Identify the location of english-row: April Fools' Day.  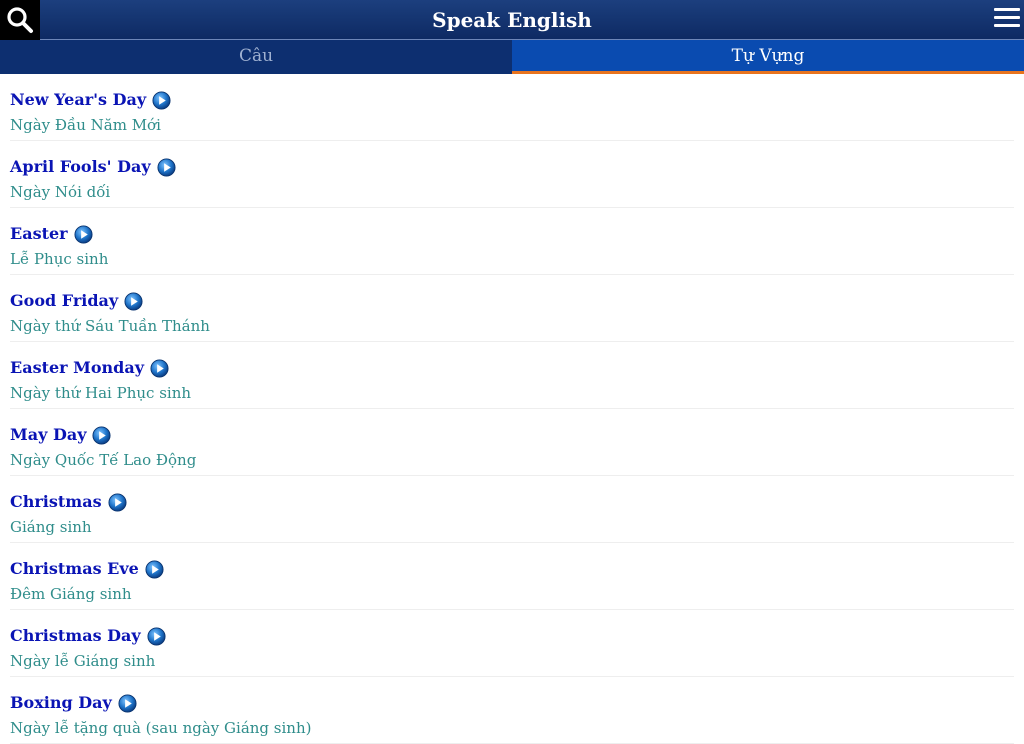
(93, 167).